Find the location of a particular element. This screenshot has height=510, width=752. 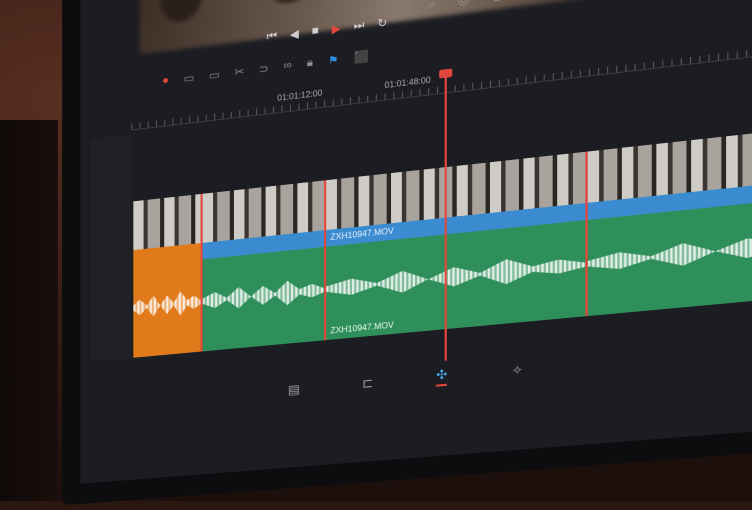

link-icon: ∞ is located at coordinates (287, 65).